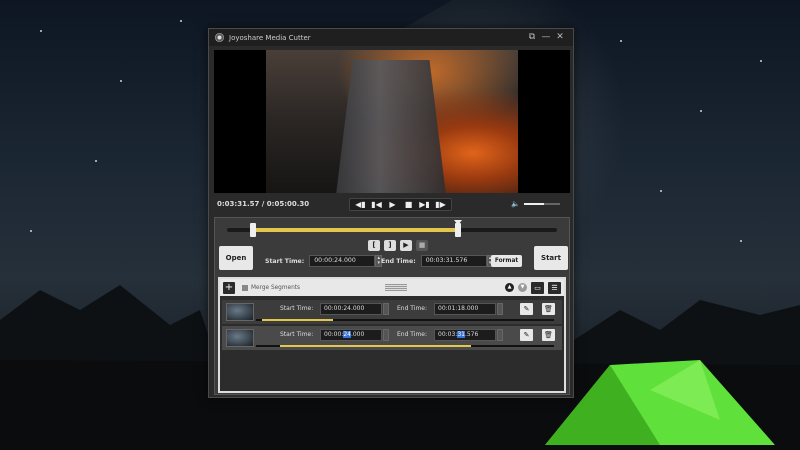 This screenshot has width=800, height=450. Describe the element at coordinates (376, 204) in the screenshot. I see `prev-frame-icon: ▮◀` at that location.